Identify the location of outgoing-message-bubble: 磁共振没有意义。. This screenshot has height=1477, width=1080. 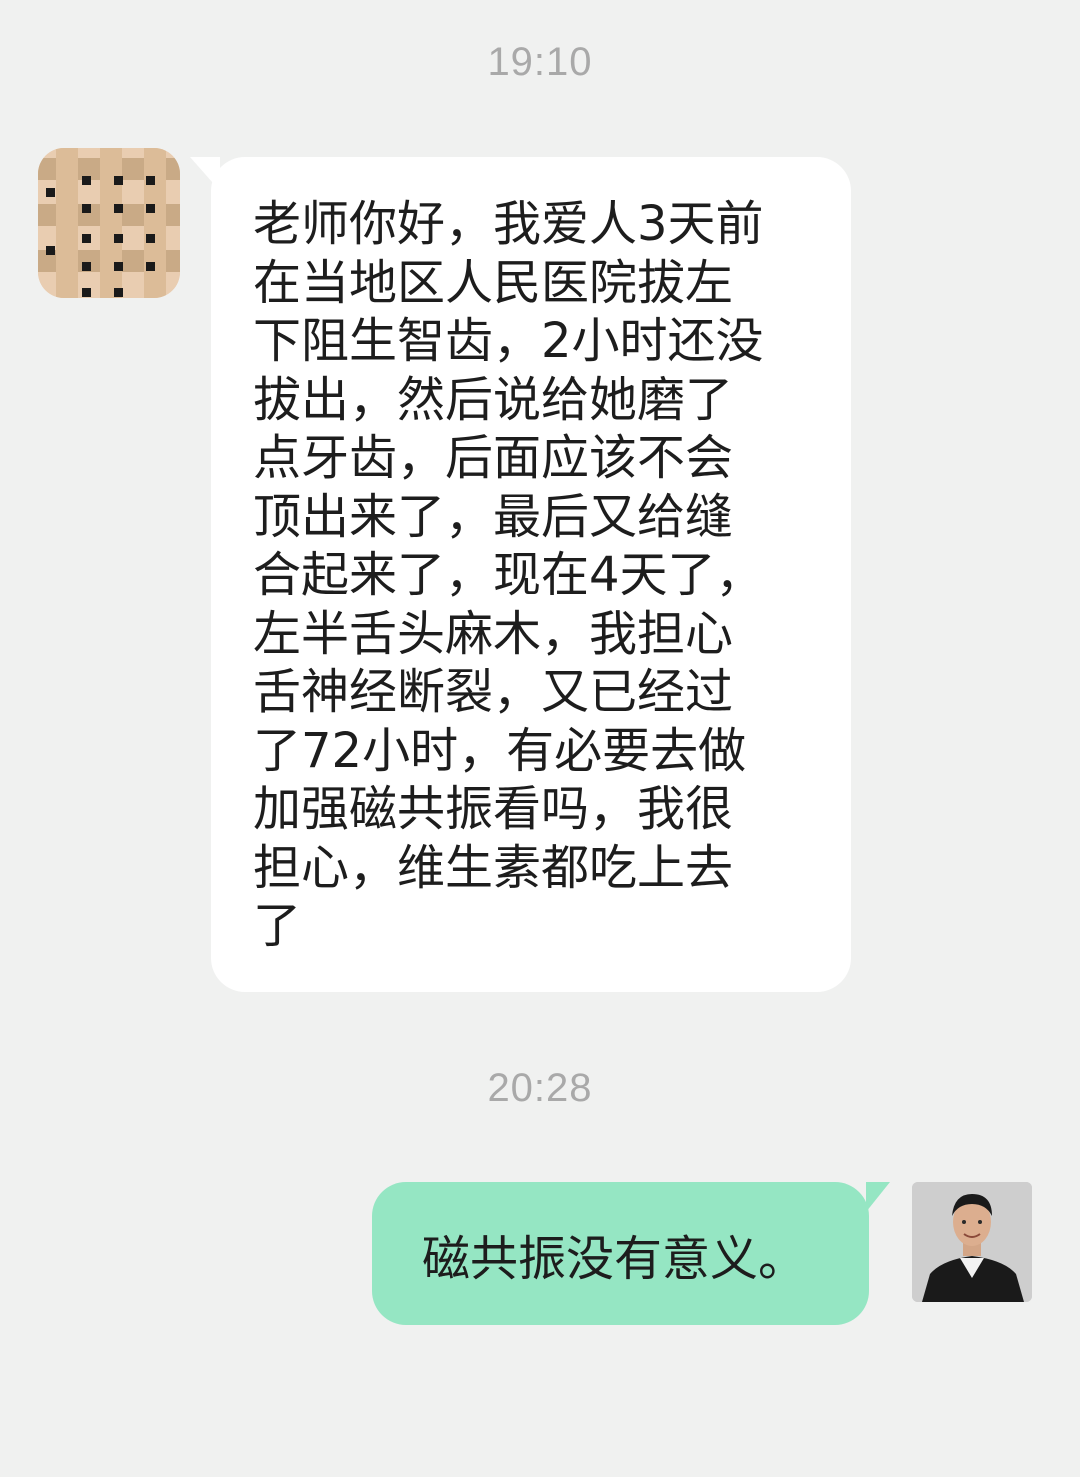
(620, 1253).